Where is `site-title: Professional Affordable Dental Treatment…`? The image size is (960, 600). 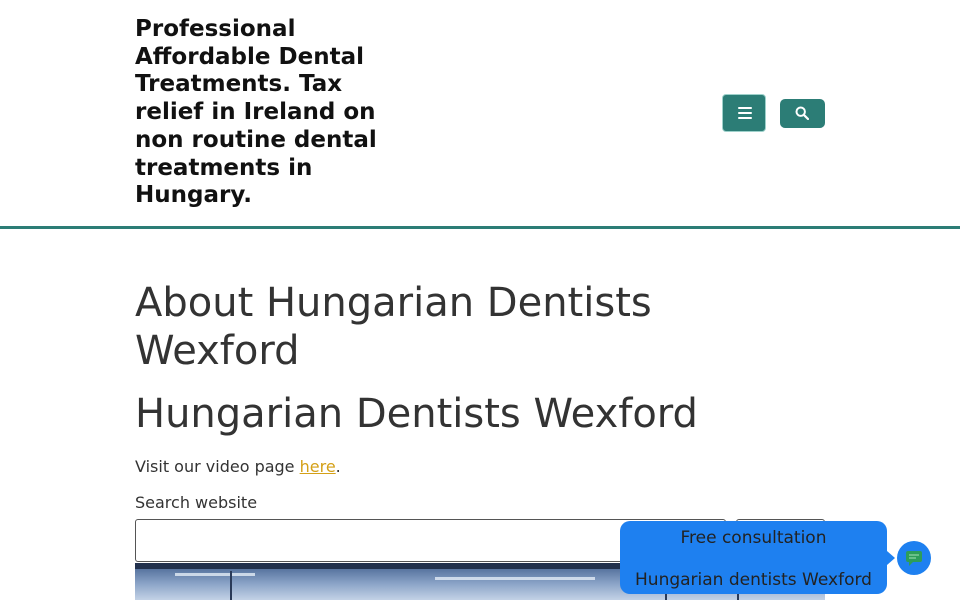
site-title: Professional Affordable Dental Treatment… is located at coordinates (265, 113).